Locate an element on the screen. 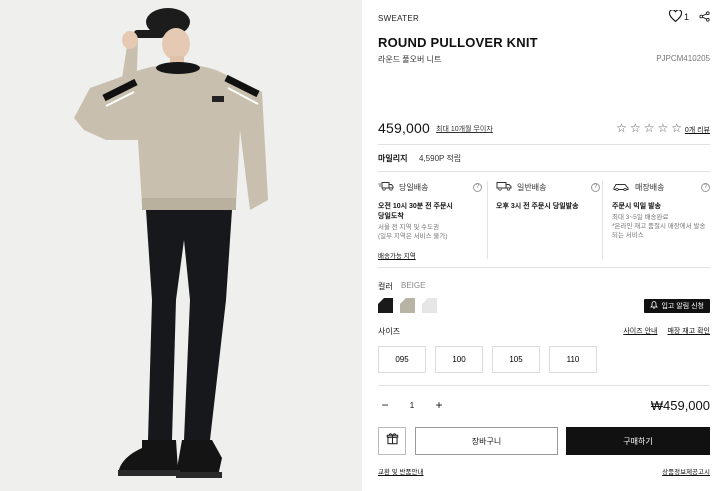 This screenshot has width=720, height=491. restock-alert-button: 입고 알림 신청 is located at coordinates (677, 306).